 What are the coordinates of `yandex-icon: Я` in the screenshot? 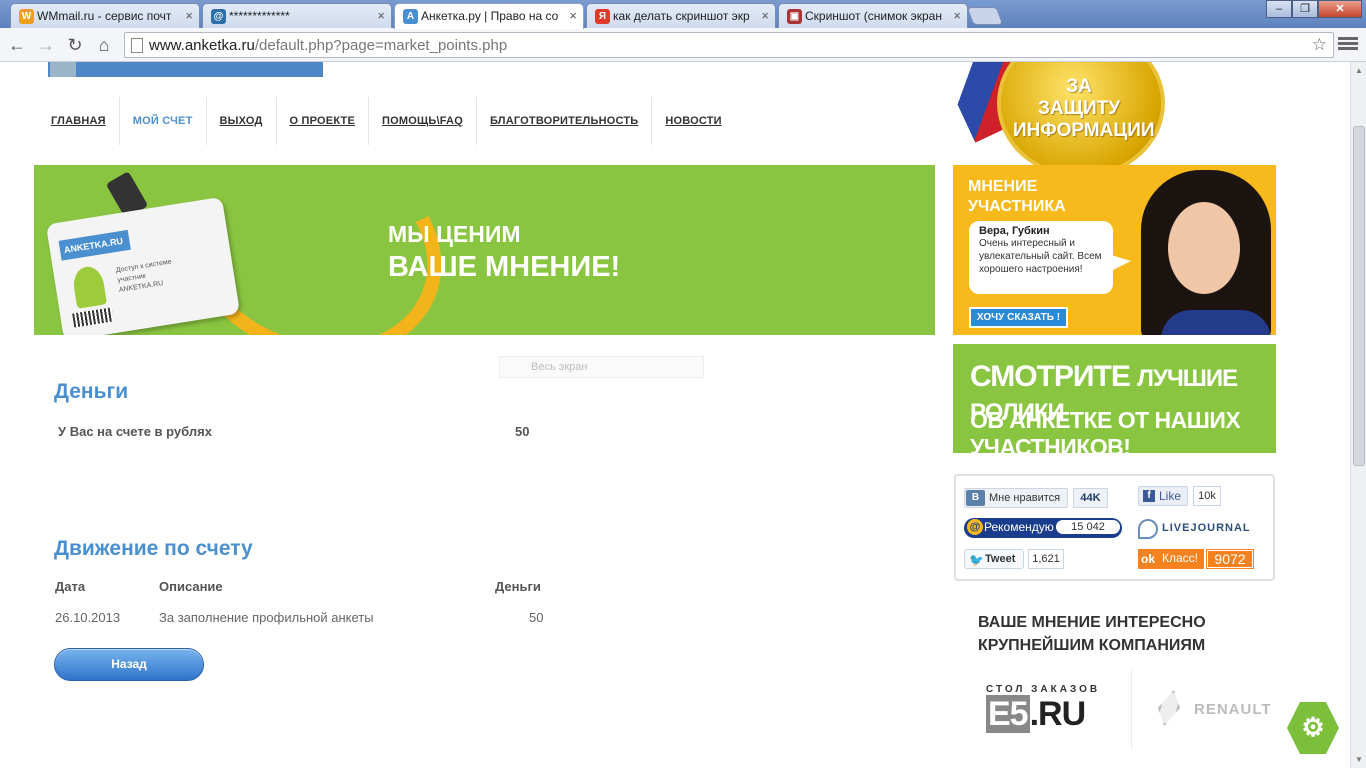 It's located at (602, 16).